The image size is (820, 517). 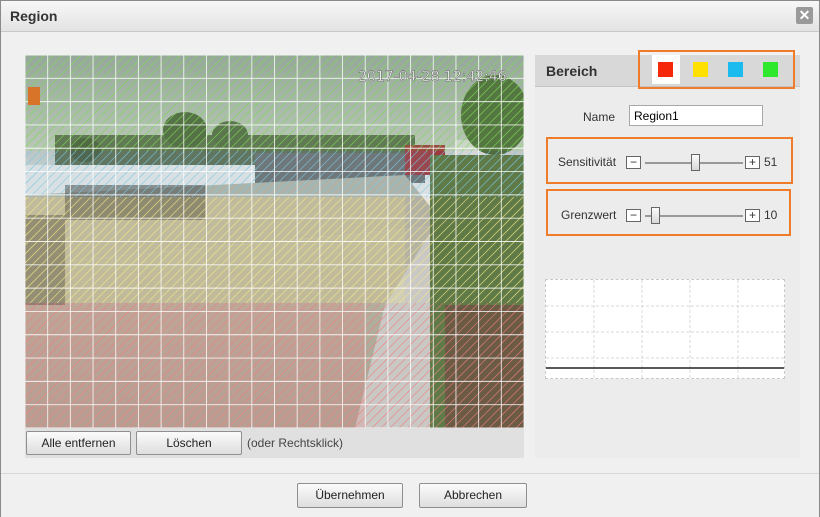 I want to click on cancel-button: Abbrechen, so click(x=473, y=495).